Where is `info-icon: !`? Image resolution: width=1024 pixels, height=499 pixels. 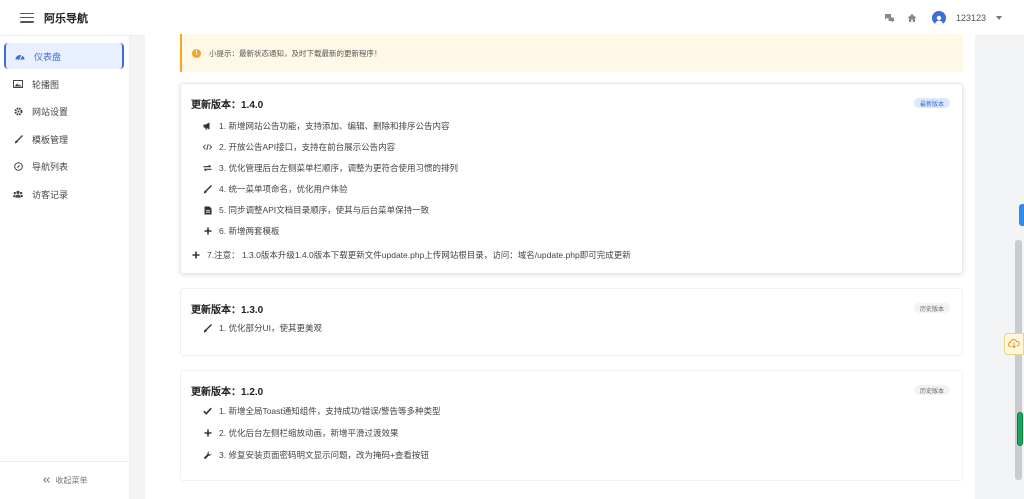
info-icon: ! is located at coordinates (196, 53).